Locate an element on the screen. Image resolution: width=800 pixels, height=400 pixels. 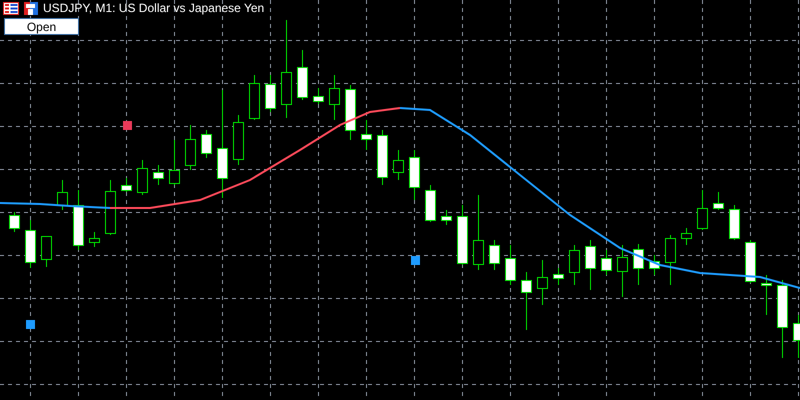
window-title: USDJPY, M1: US Dollar vs Japanese Yen is located at coordinates (153, 8).